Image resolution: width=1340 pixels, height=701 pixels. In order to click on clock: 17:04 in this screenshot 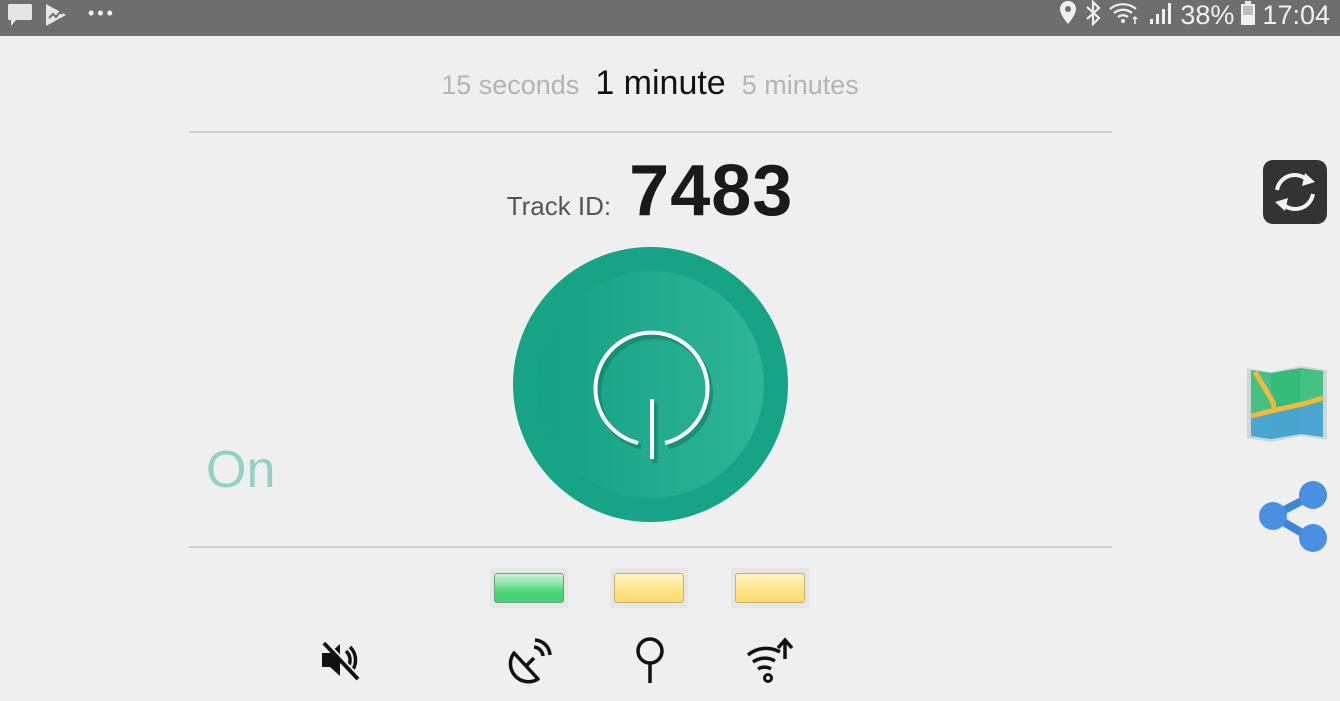, I will do `click(1296, 15)`.